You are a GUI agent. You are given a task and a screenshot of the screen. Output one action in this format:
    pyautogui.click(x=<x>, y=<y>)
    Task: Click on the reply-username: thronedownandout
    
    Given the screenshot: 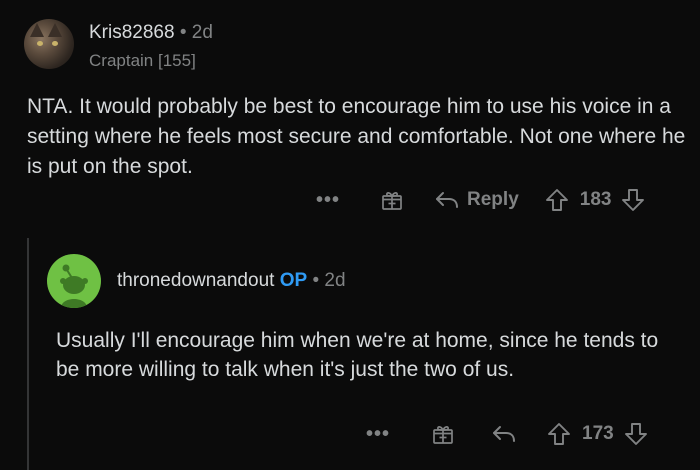 What is the action you would take?
    pyautogui.click(x=195, y=280)
    